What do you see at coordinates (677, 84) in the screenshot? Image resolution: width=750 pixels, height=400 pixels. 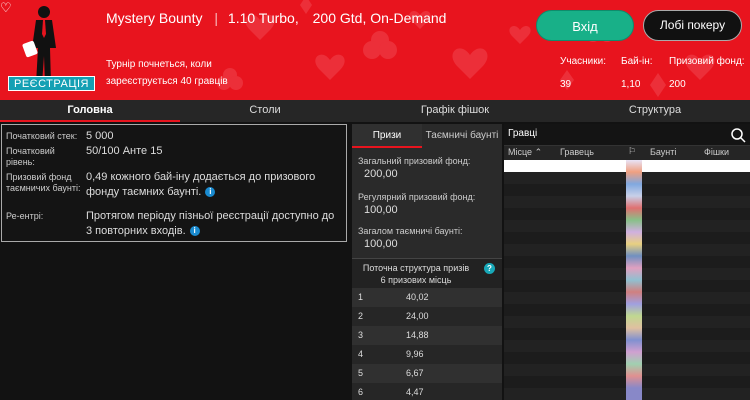 I see `stat-prizepool-value: 200` at bounding box center [677, 84].